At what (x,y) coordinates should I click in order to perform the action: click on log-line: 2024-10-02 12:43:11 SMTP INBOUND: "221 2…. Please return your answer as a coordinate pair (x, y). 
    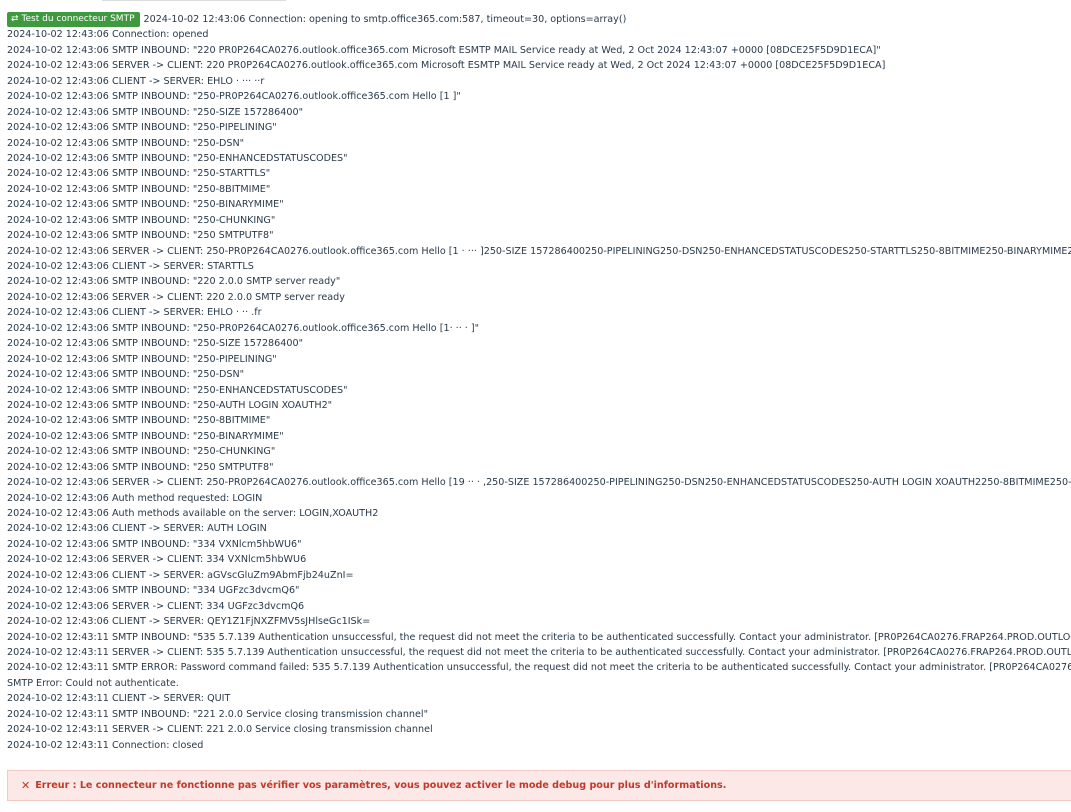
    Looking at the image, I should click on (217, 714).